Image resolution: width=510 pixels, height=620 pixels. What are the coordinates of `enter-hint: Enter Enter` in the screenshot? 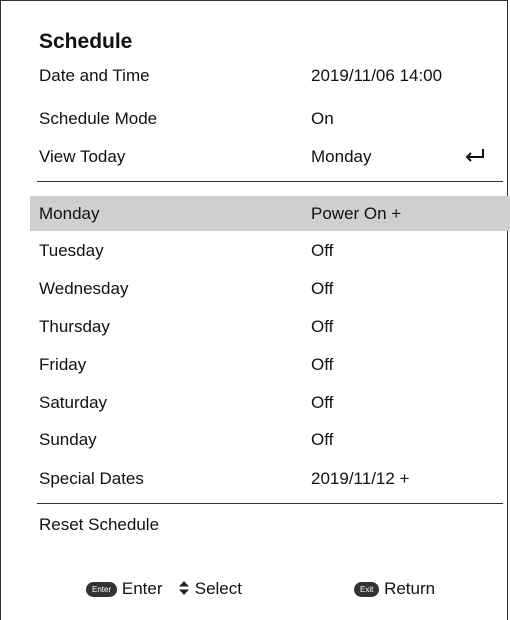 It's located at (124, 589).